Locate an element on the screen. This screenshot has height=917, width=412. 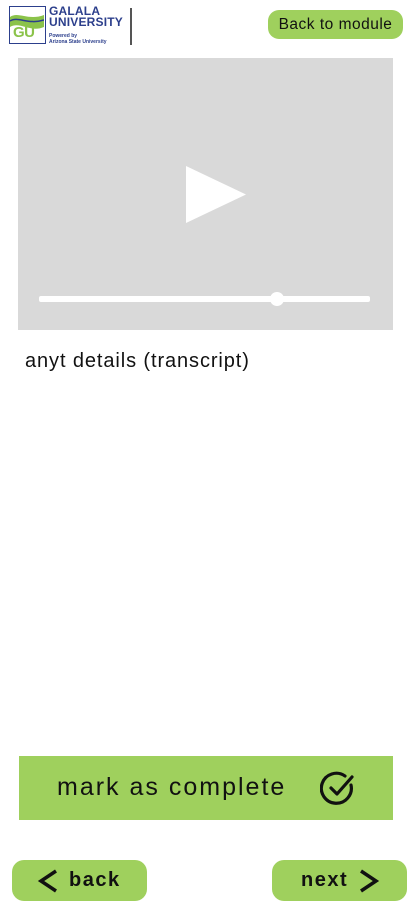
mark-complete-label: mark as complete is located at coordinates (172, 787).